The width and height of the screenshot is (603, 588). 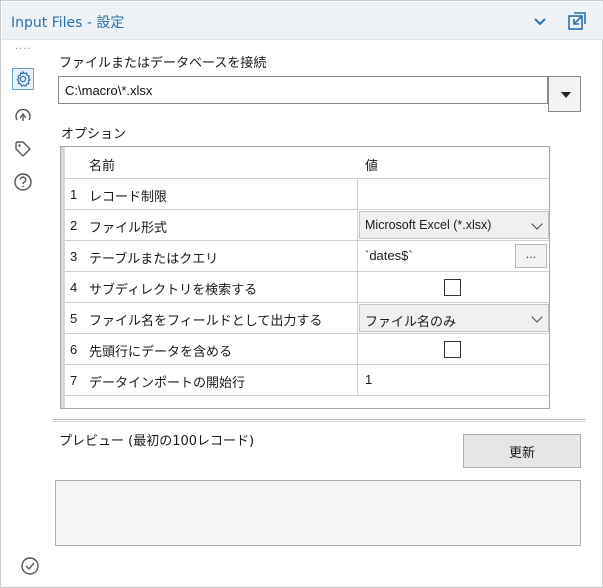 I want to click on help-icon, so click(x=23, y=182).